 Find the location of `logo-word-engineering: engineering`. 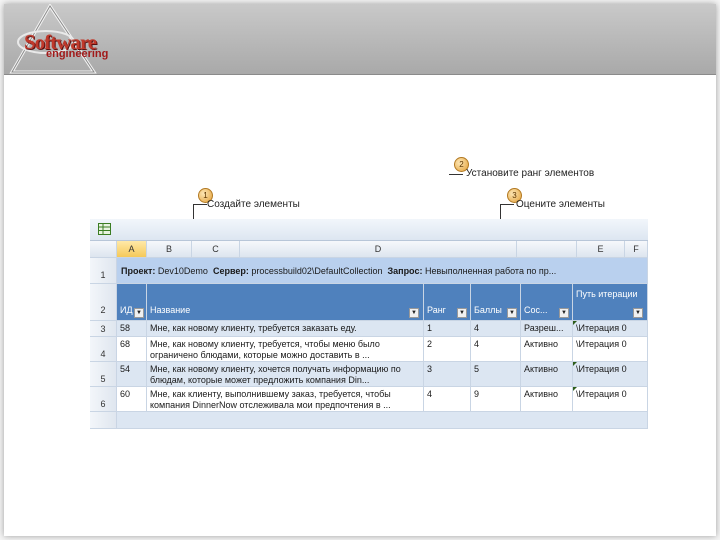

logo-word-engineering: engineering is located at coordinates (77, 54).